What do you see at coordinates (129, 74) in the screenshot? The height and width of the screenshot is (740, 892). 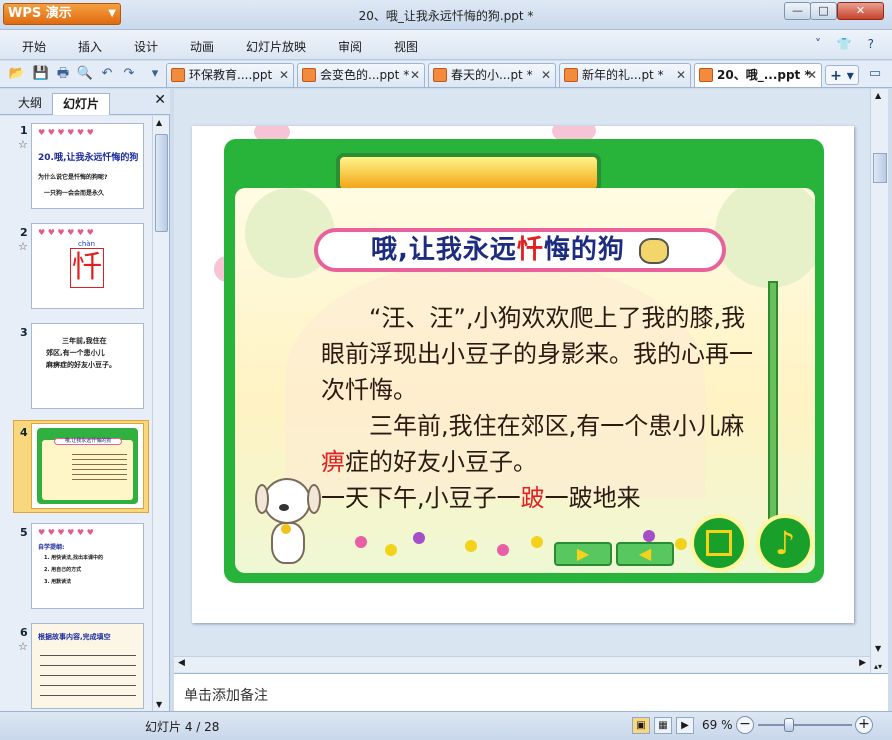 I see `redo-icon: ↷` at bounding box center [129, 74].